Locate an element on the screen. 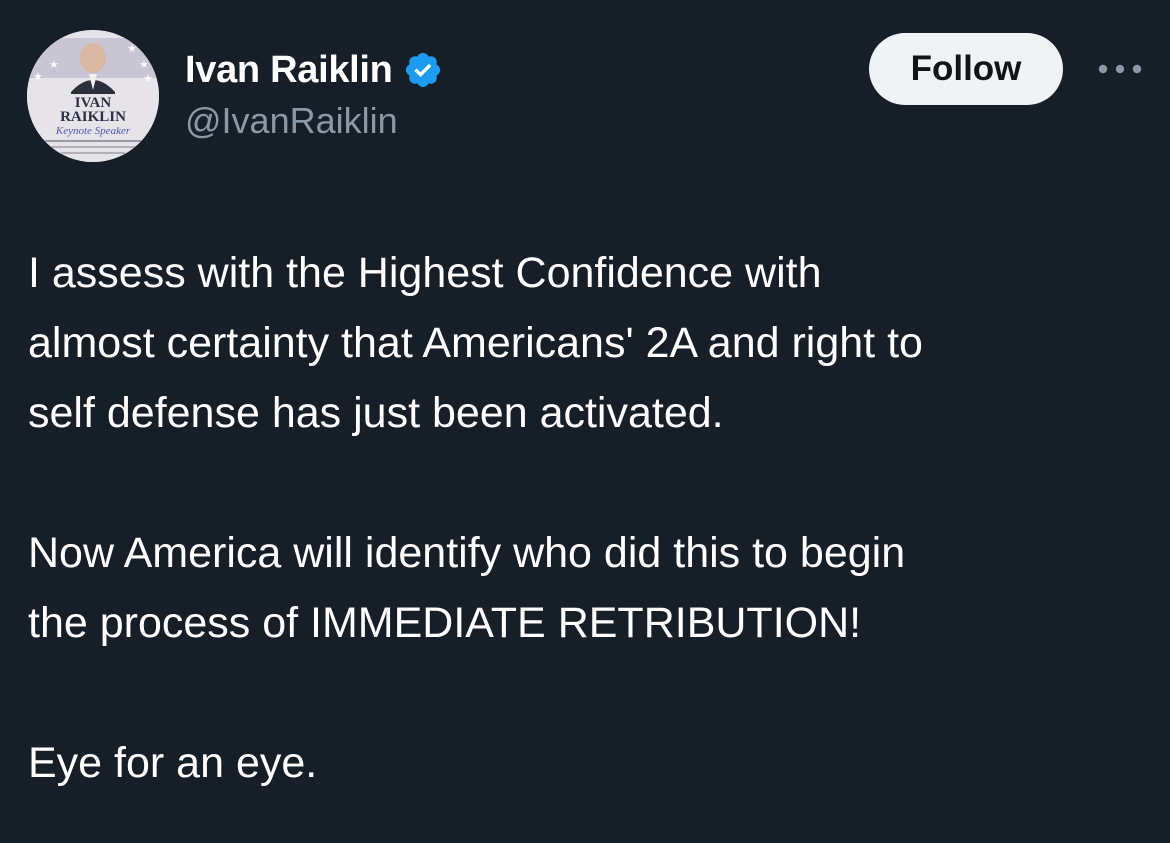  author-handle: @IvanRaiklin is located at coordinates (291, 121).